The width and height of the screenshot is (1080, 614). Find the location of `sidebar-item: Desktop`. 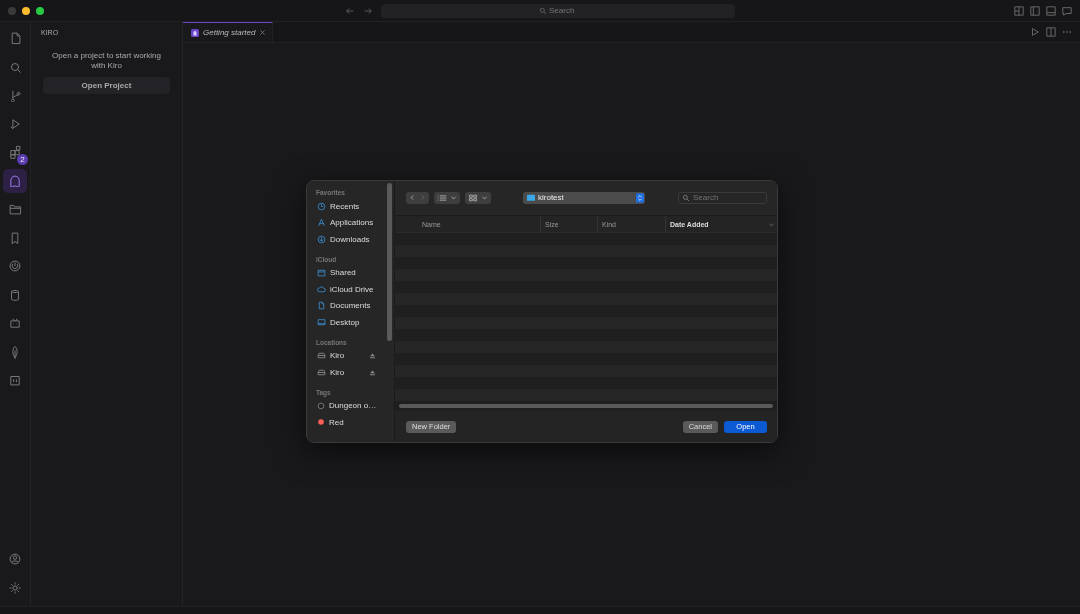

sidebar-item: Desktop is located at coordinates (354, 322).